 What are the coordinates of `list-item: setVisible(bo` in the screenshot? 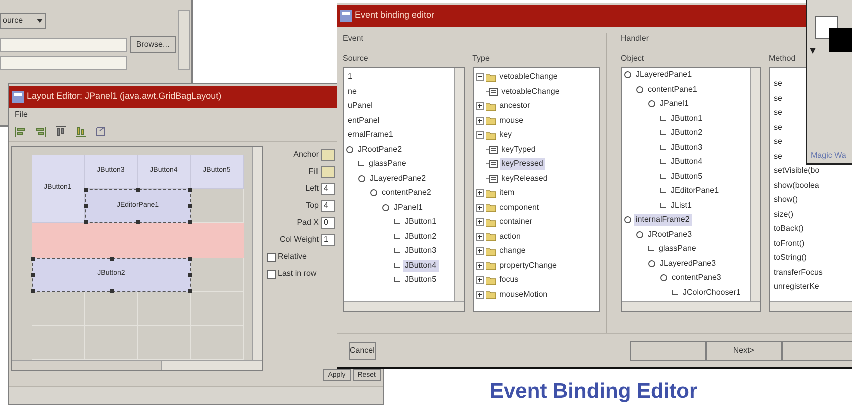 It's located at (797, 172).